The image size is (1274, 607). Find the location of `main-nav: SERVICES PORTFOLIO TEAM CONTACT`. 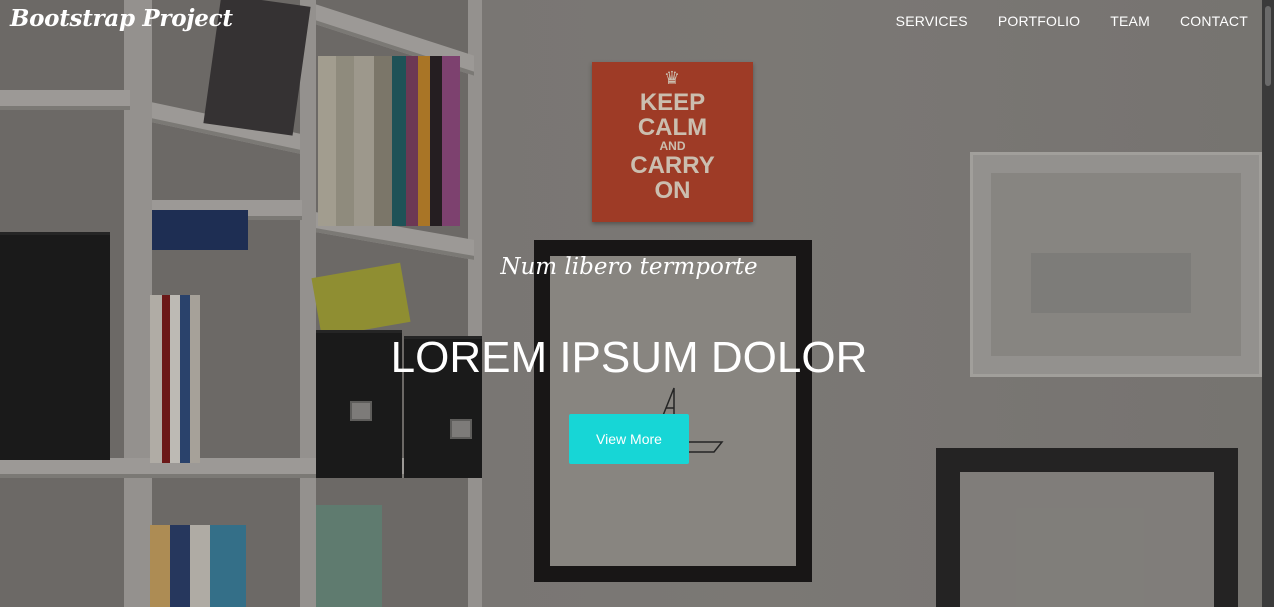

main-nav: SERVICES PORTFOLIO TEAM CONTACT is located at coordinates (1057, 21).